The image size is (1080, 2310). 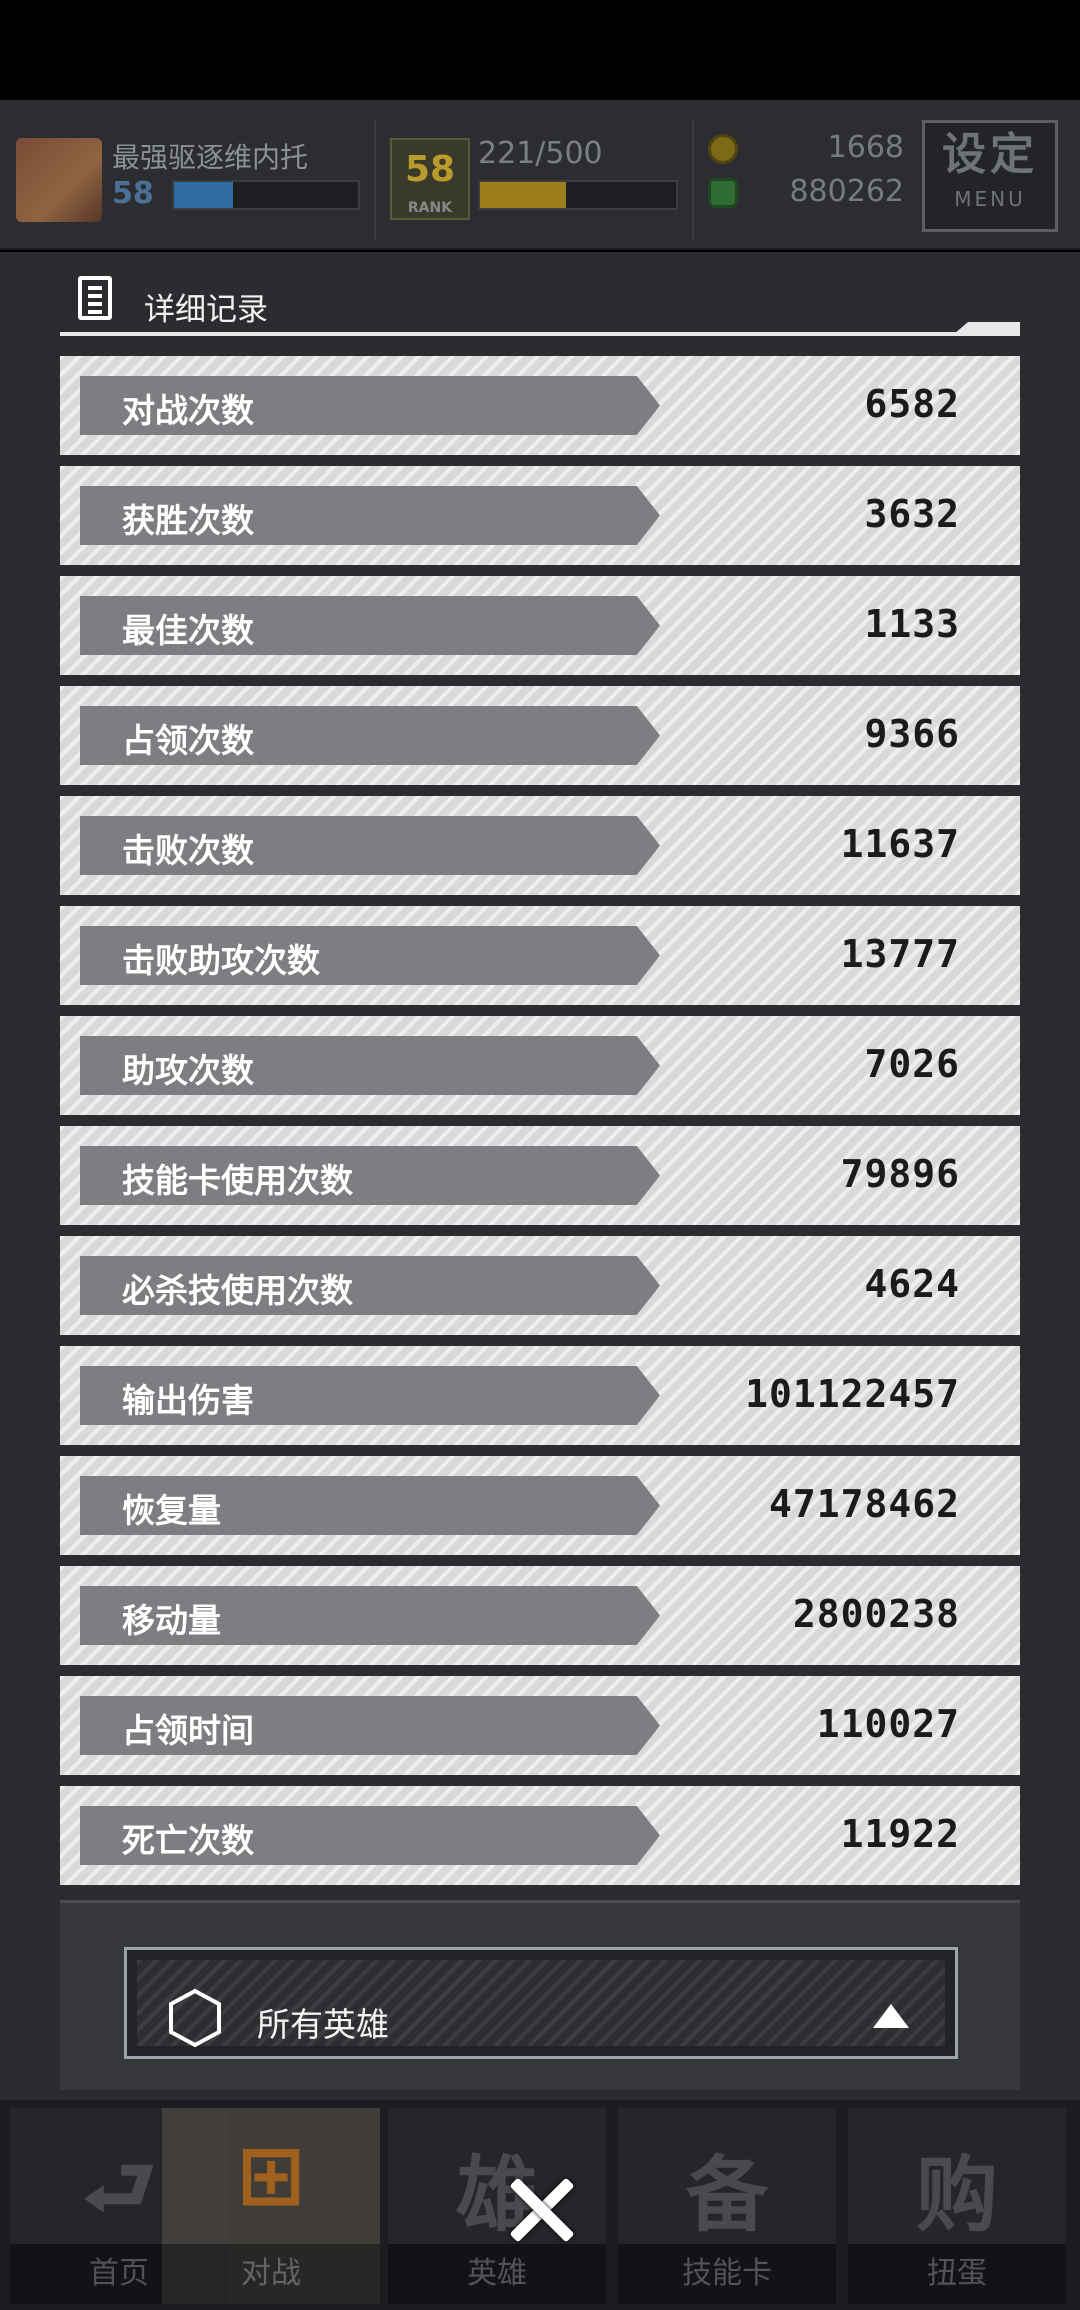 What do you see at coordinates (852, 1394) in the screenshot?
I see `stat-value: 101122457` at bounding box center [852, 1394].